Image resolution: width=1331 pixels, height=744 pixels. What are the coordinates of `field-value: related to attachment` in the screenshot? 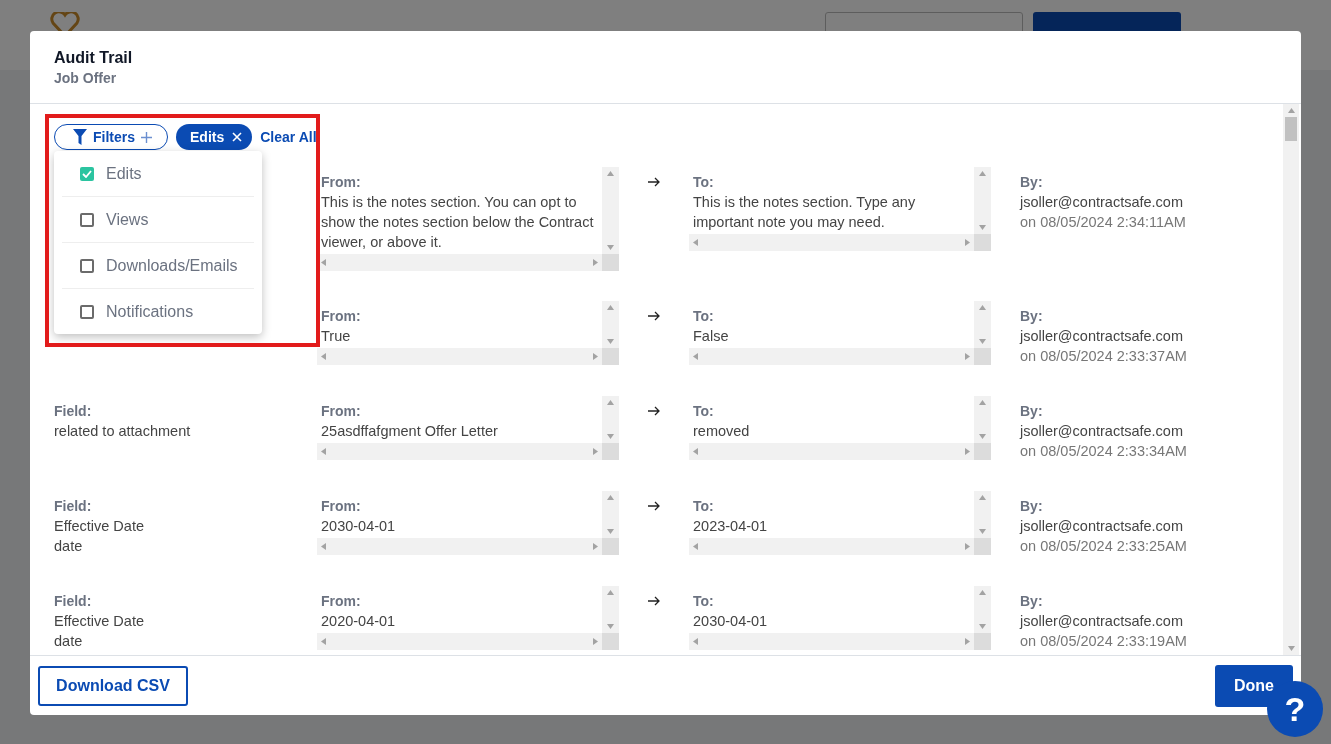 It's located at (123, 431).